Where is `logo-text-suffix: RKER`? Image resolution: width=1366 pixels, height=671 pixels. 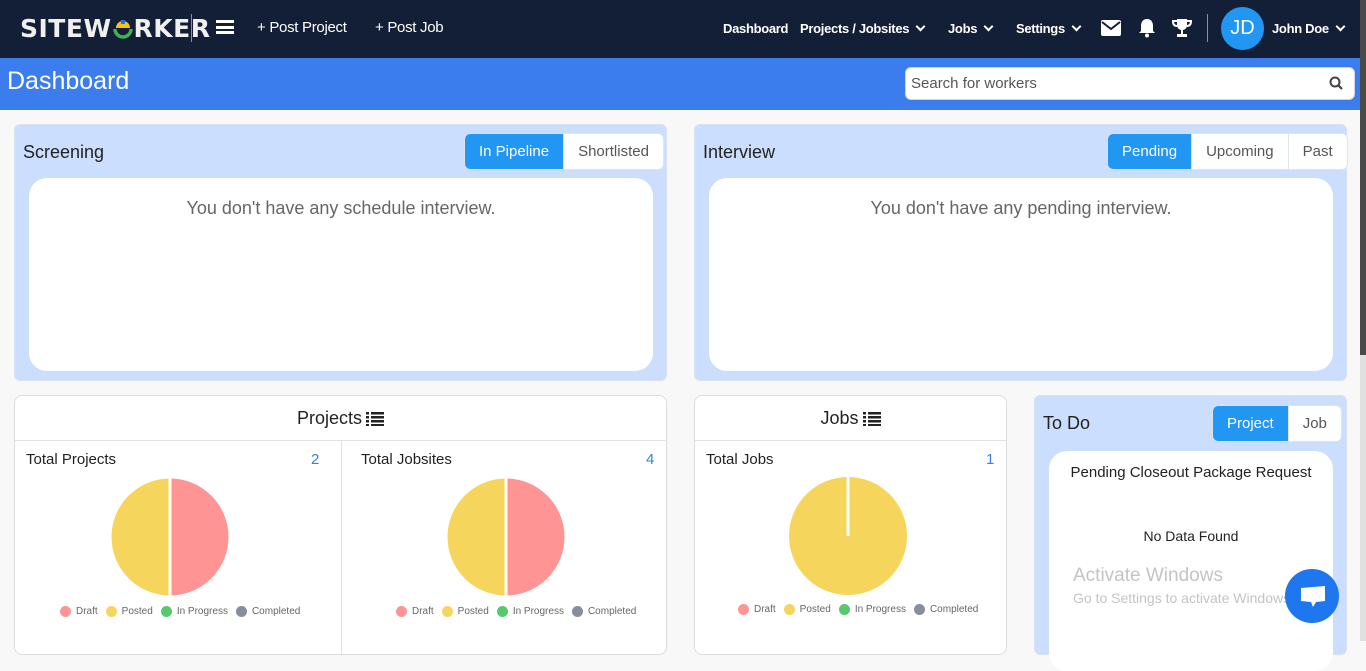
logo-text-suffix: RKER is located at coordinates (172, 28).